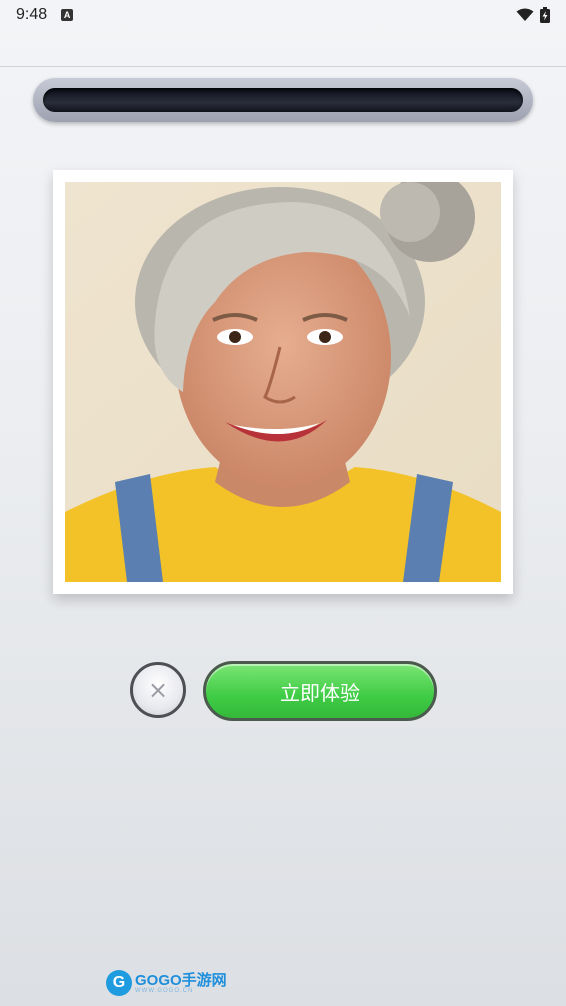  I want to click on close-button: ×, so click(158, 690).